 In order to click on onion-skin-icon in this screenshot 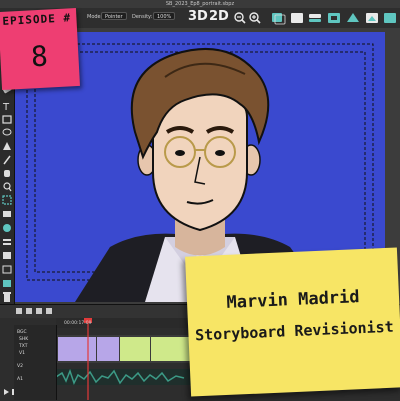, I will do `click(279, 19)`.